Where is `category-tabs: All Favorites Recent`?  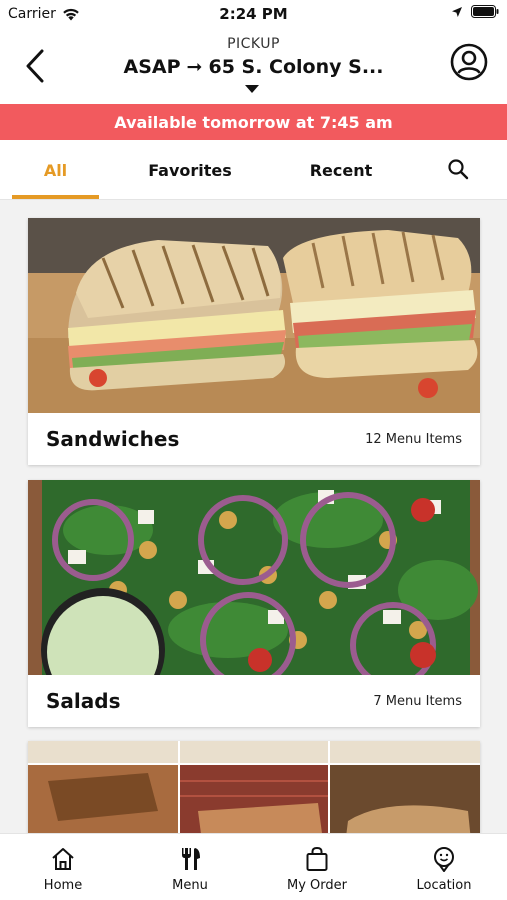
category-tabs: All Favorites Recent is located at coordinates (253, 170).